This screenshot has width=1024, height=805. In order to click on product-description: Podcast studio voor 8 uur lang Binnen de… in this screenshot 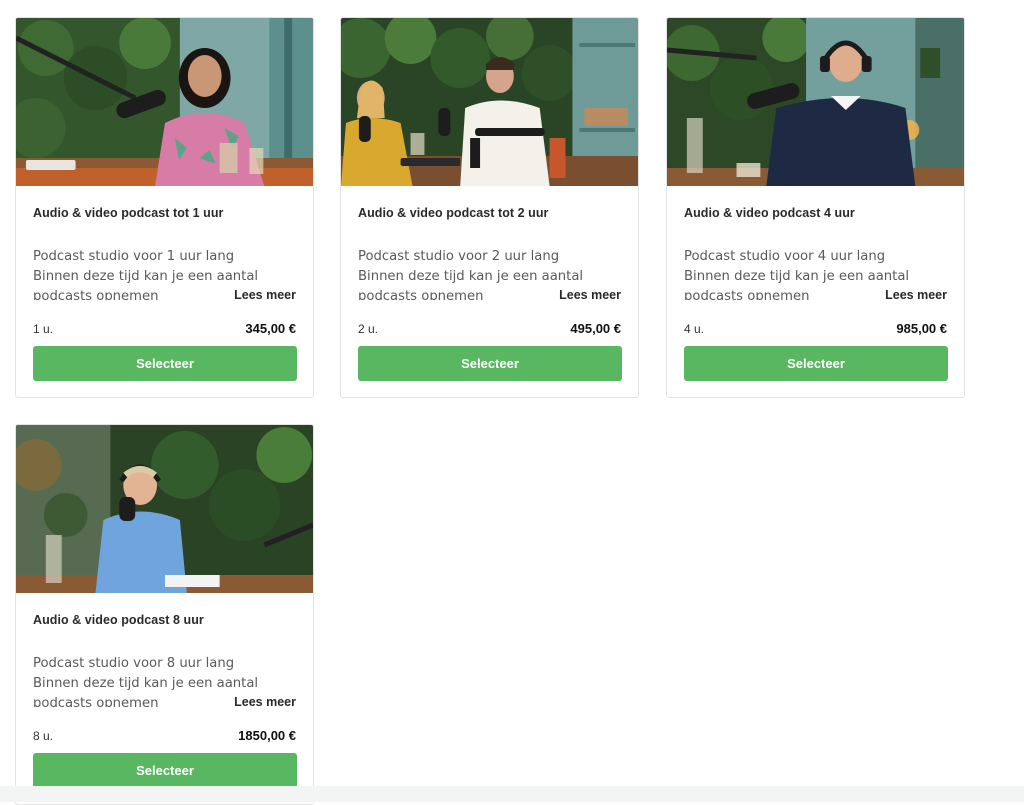, I will do `click(148, 680)`.